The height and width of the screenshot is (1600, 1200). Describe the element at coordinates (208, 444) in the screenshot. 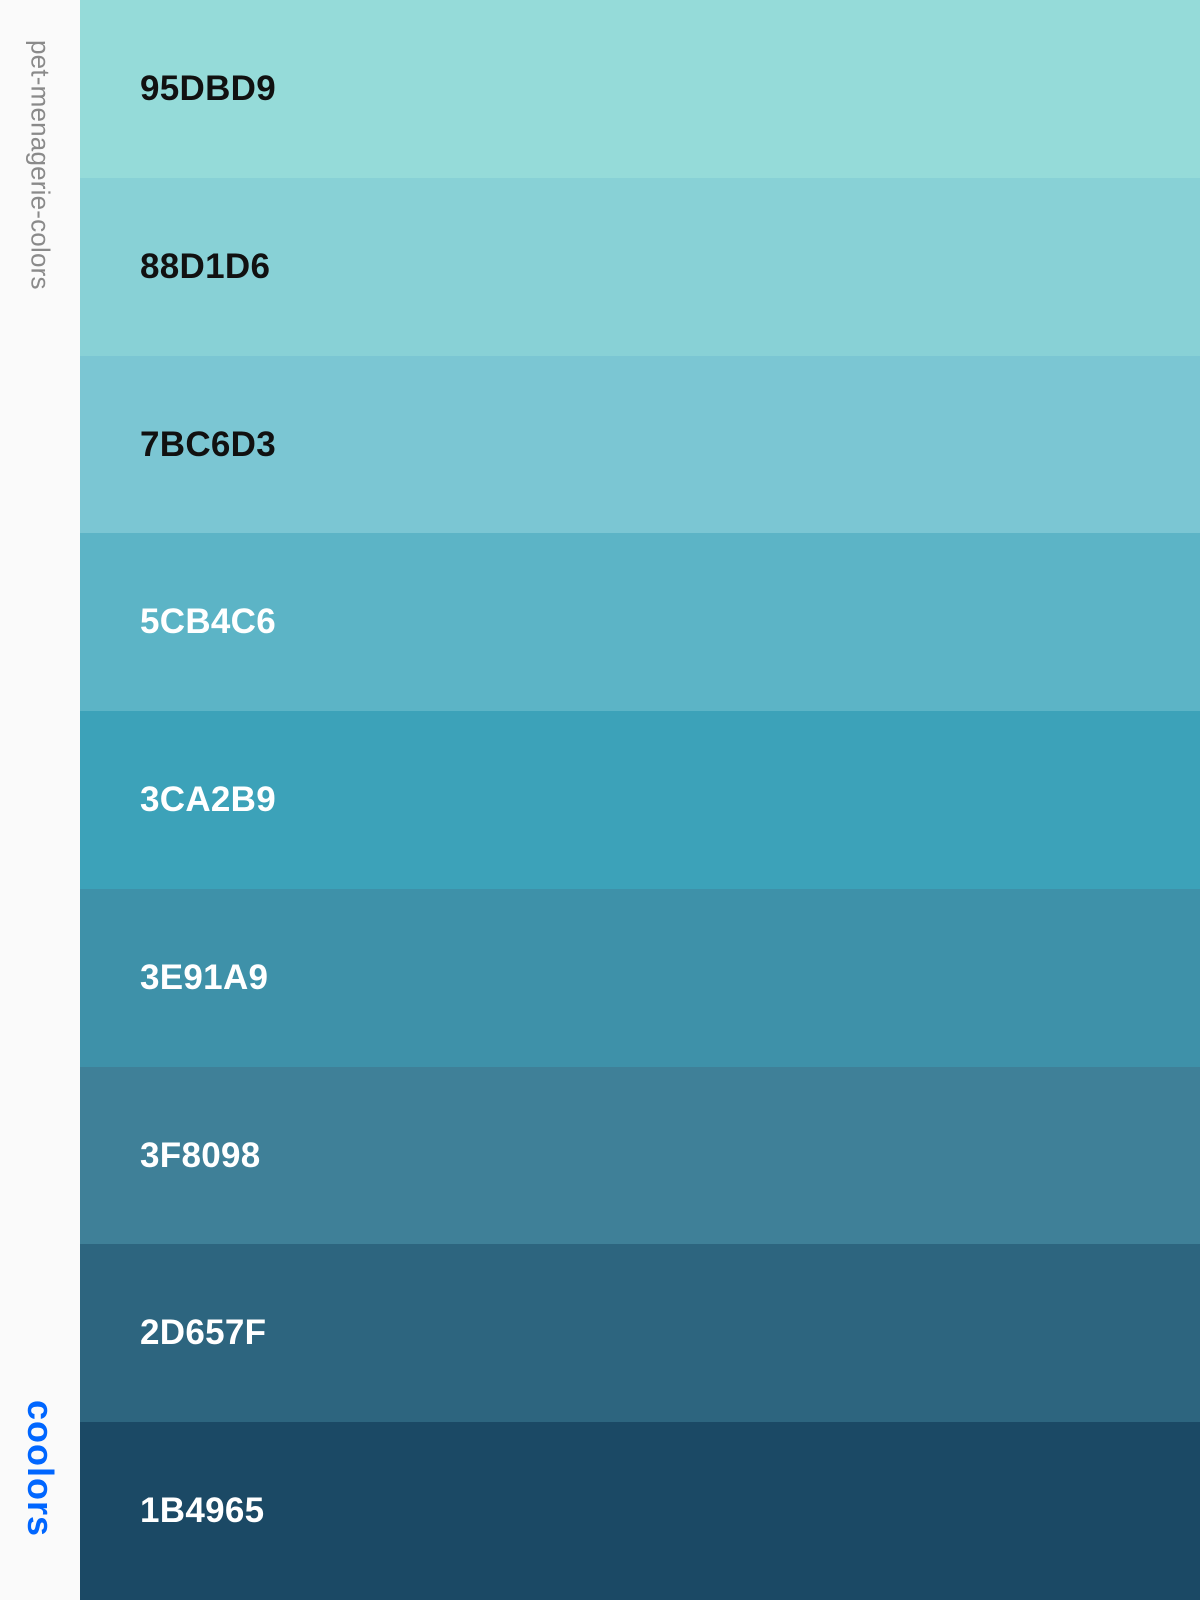

I see `hex-code: 7BC6D3` at that location.